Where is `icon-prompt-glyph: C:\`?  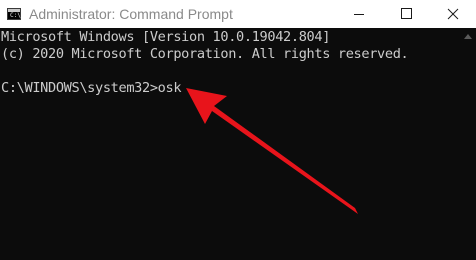
icon-prompt-glyph: C:\ is located at coordinates (15, 15).